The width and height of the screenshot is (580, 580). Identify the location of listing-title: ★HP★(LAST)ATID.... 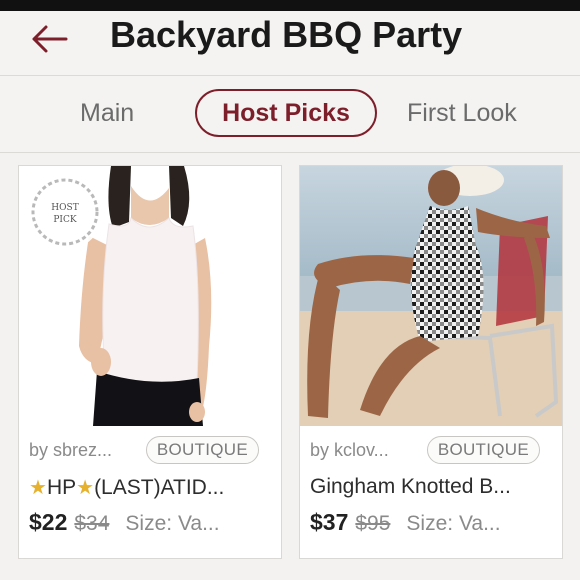
(154, 487).